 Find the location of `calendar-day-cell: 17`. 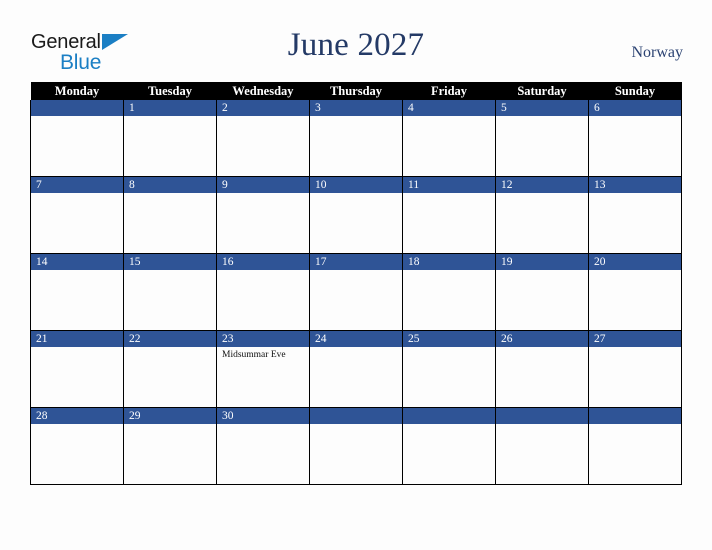

calendar-day-cell: 17 is located at coordinates (356, 292).